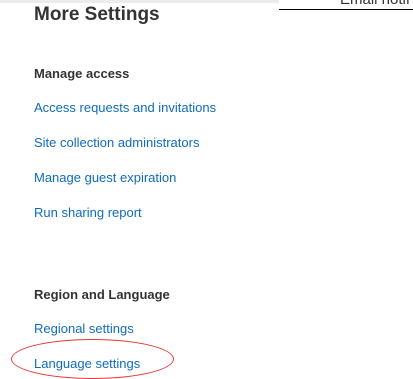 This screenshot has width=413, height=379. What do you see at coordinates (116, 142) in the screenshot?
I see `site-collection-admins-link: Site collection administrators` at bounding box center [116, 142].